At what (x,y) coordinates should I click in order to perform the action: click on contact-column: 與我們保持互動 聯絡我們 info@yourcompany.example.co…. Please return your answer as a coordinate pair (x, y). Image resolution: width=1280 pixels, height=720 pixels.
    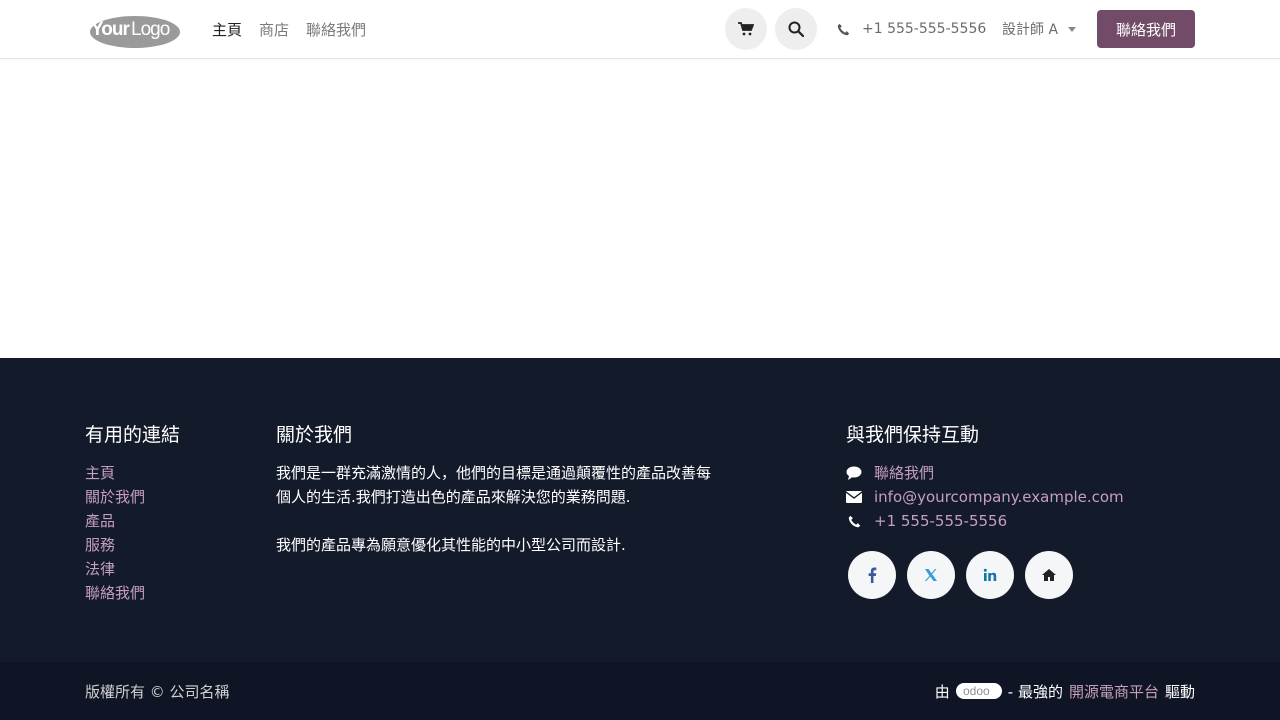
    Looking at the image, I should click on (985, 509).